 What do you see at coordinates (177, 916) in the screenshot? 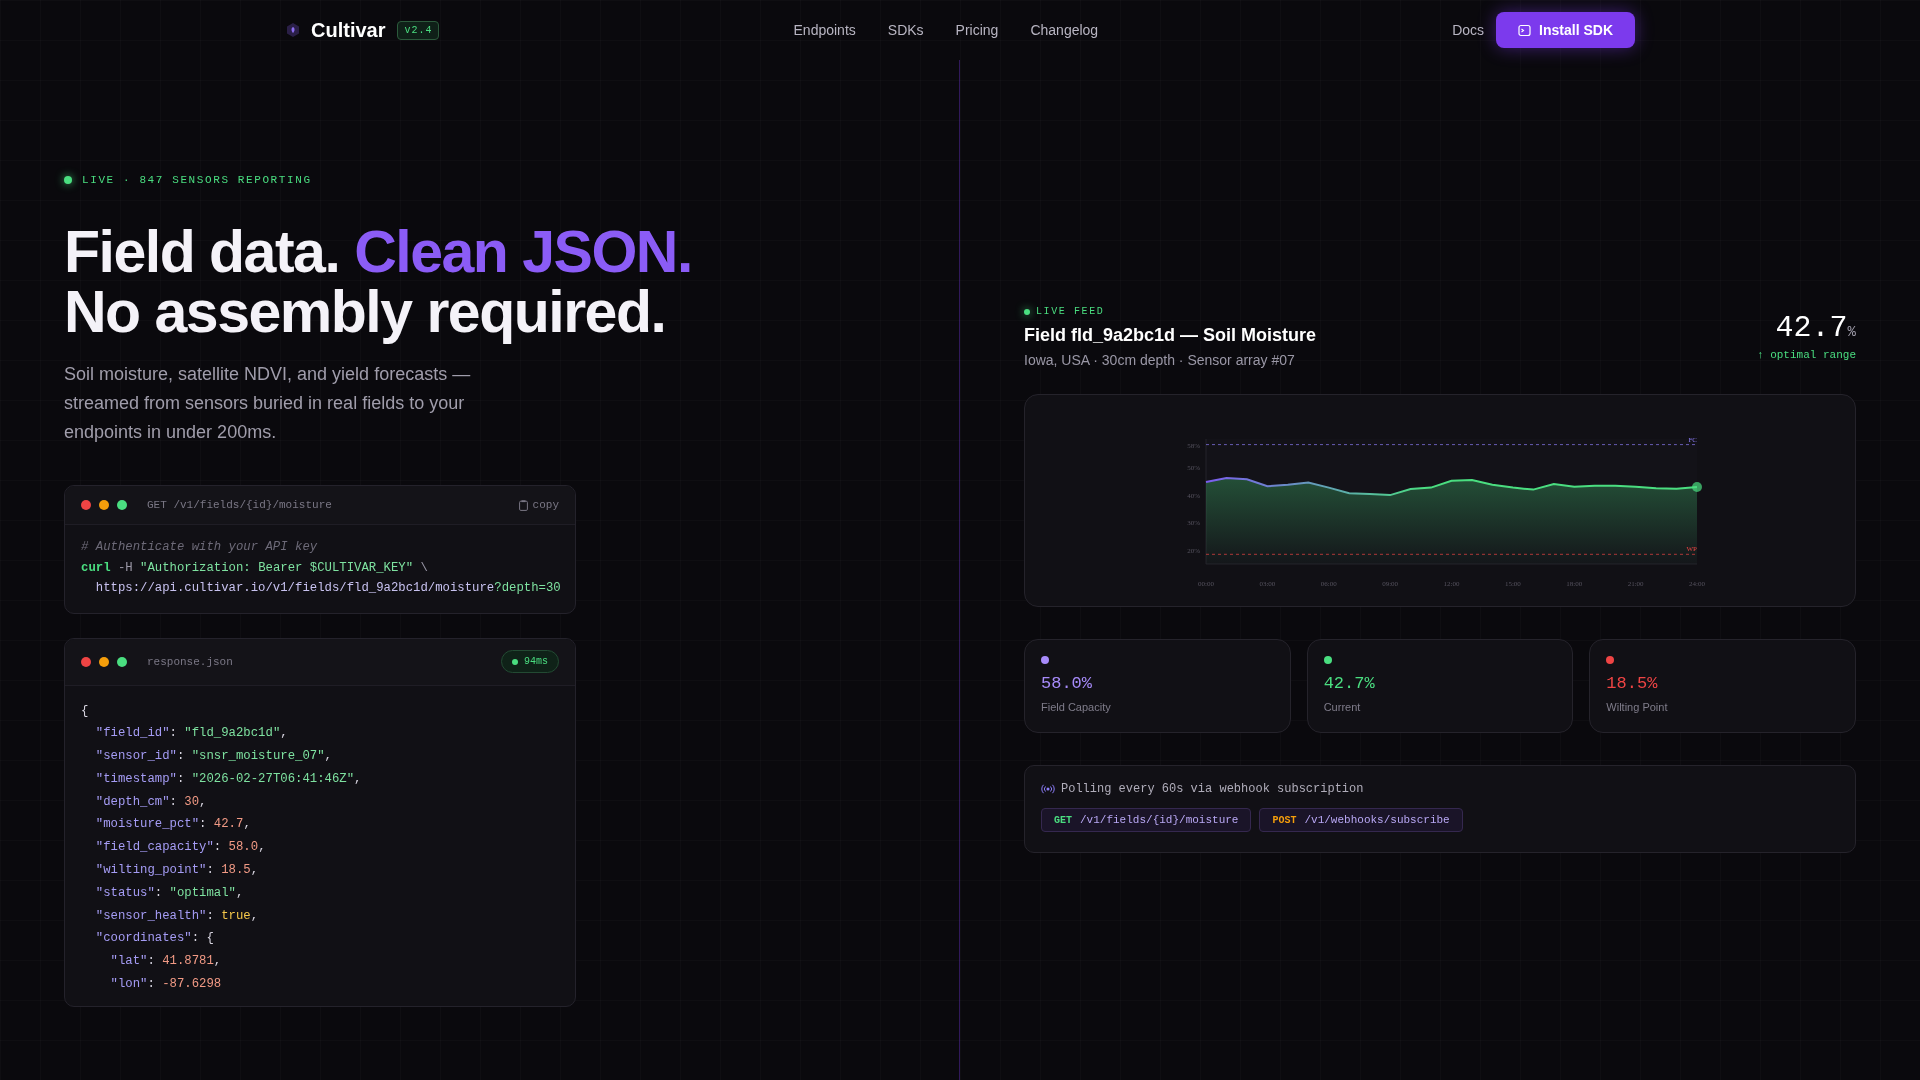
I see `code-line: "sensor_health": true,` at bounding box center [177, 916].